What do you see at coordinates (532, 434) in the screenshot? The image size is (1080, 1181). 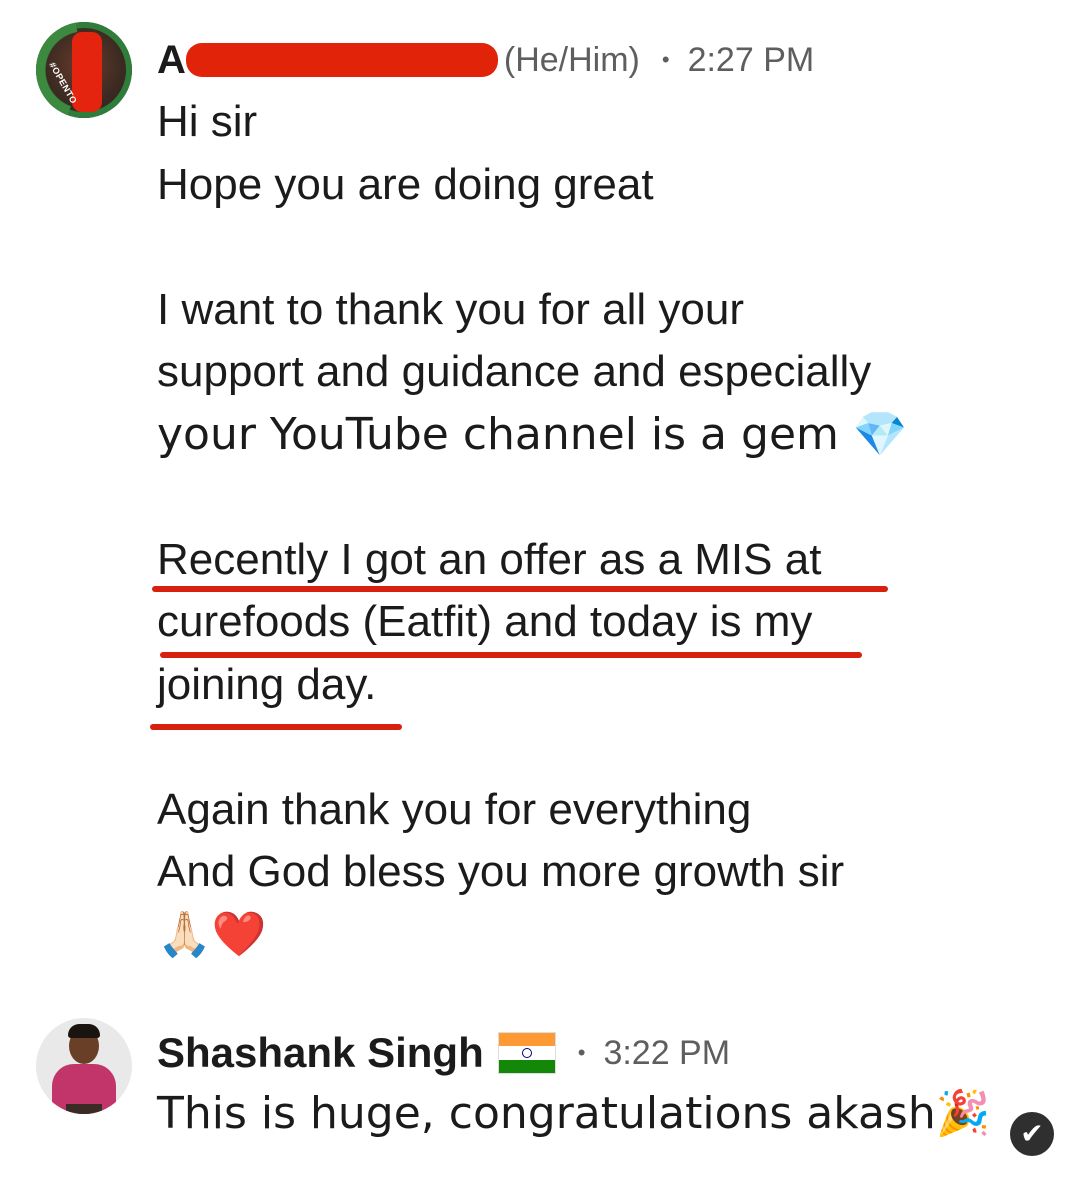 I see `message-line: your YouTube channel is a gem 💎` at bounding box center [532, 434].